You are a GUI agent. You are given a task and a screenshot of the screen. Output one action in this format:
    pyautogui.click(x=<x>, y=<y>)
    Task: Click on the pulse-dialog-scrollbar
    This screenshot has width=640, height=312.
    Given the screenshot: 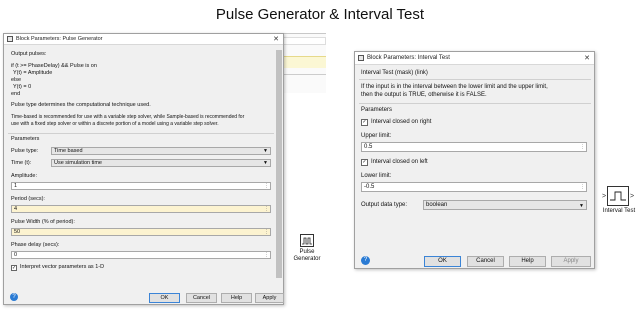 What is the action you would take?
    pyautogui.click(x=279, y=167)
    